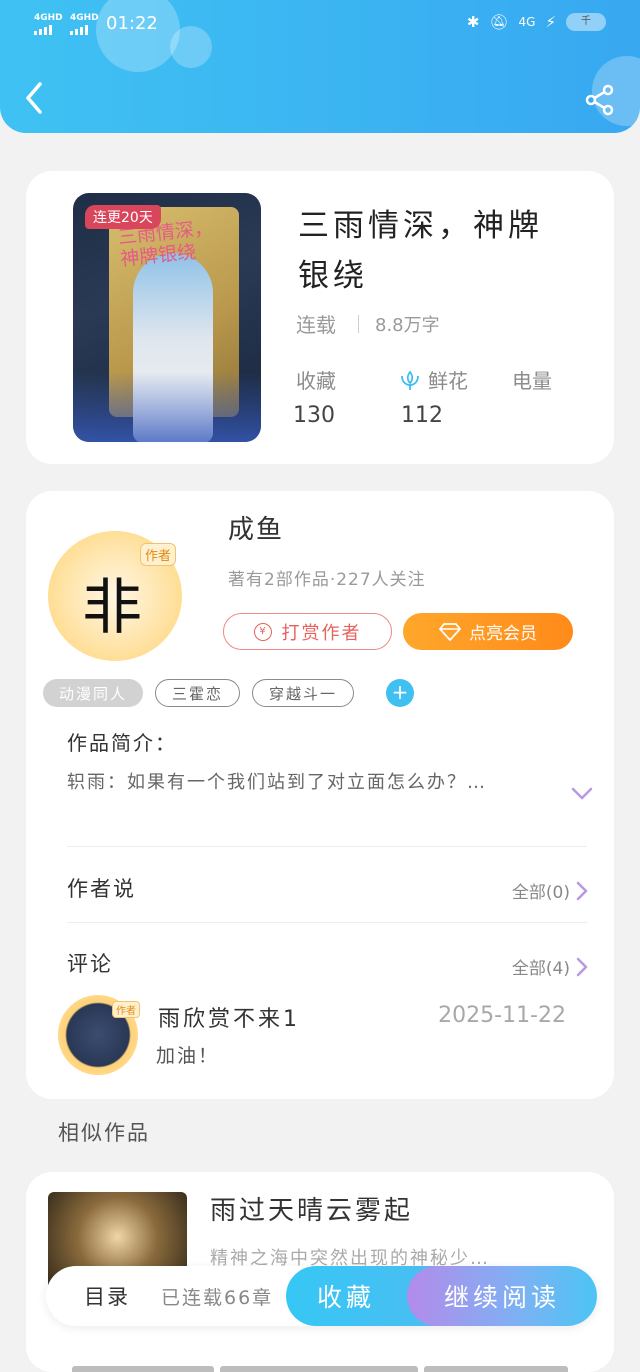 The height and width of the screenshot is (1372, 640). Describe the element at coordinates (448, 381) in the screenshot. I see `flower-label: 鲜花` at that location.